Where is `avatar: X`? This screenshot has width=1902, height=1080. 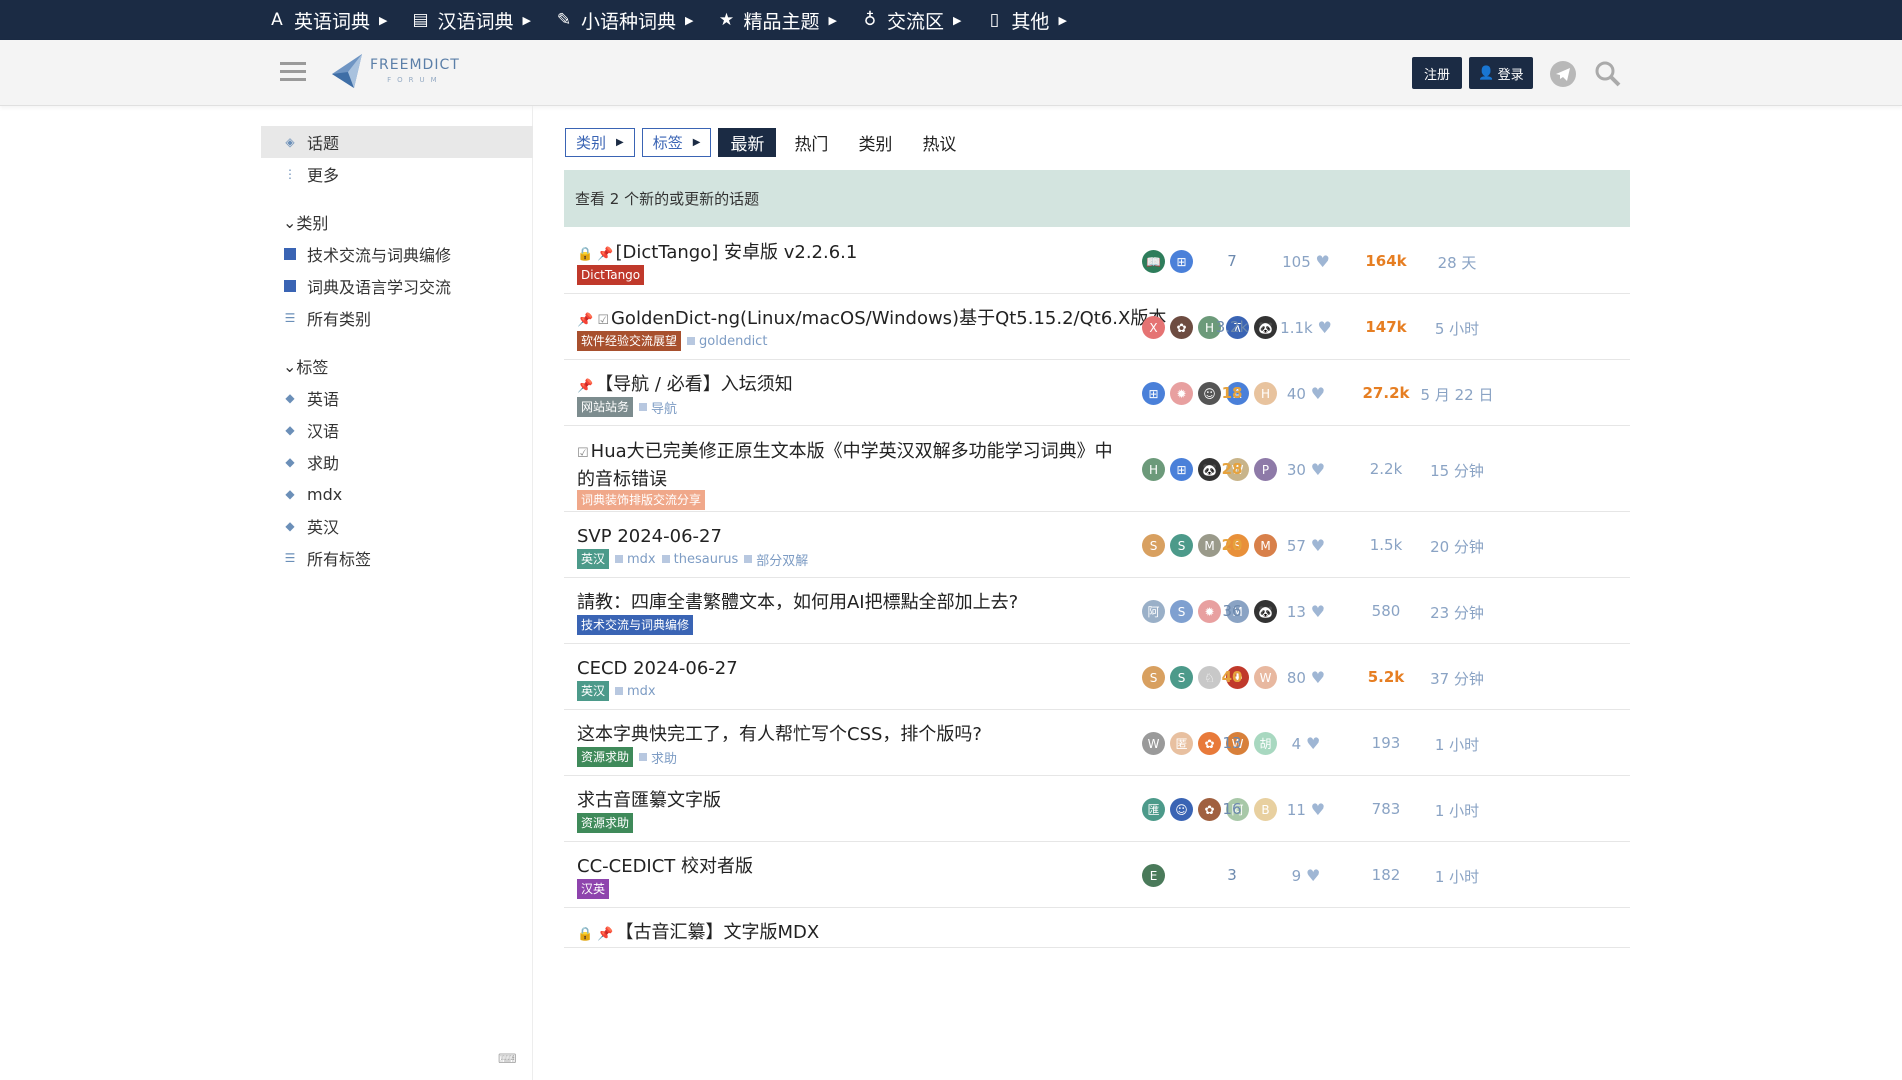 avatar: X is located at coordinates (1153, 327).